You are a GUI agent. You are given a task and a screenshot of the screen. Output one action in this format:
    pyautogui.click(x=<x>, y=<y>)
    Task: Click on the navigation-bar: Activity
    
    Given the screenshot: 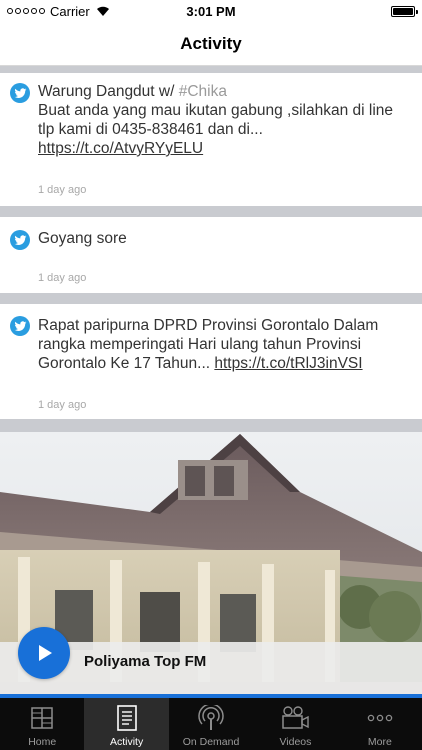 What is the action you would take?
    pyautogui.click(x=211, y=44)
    